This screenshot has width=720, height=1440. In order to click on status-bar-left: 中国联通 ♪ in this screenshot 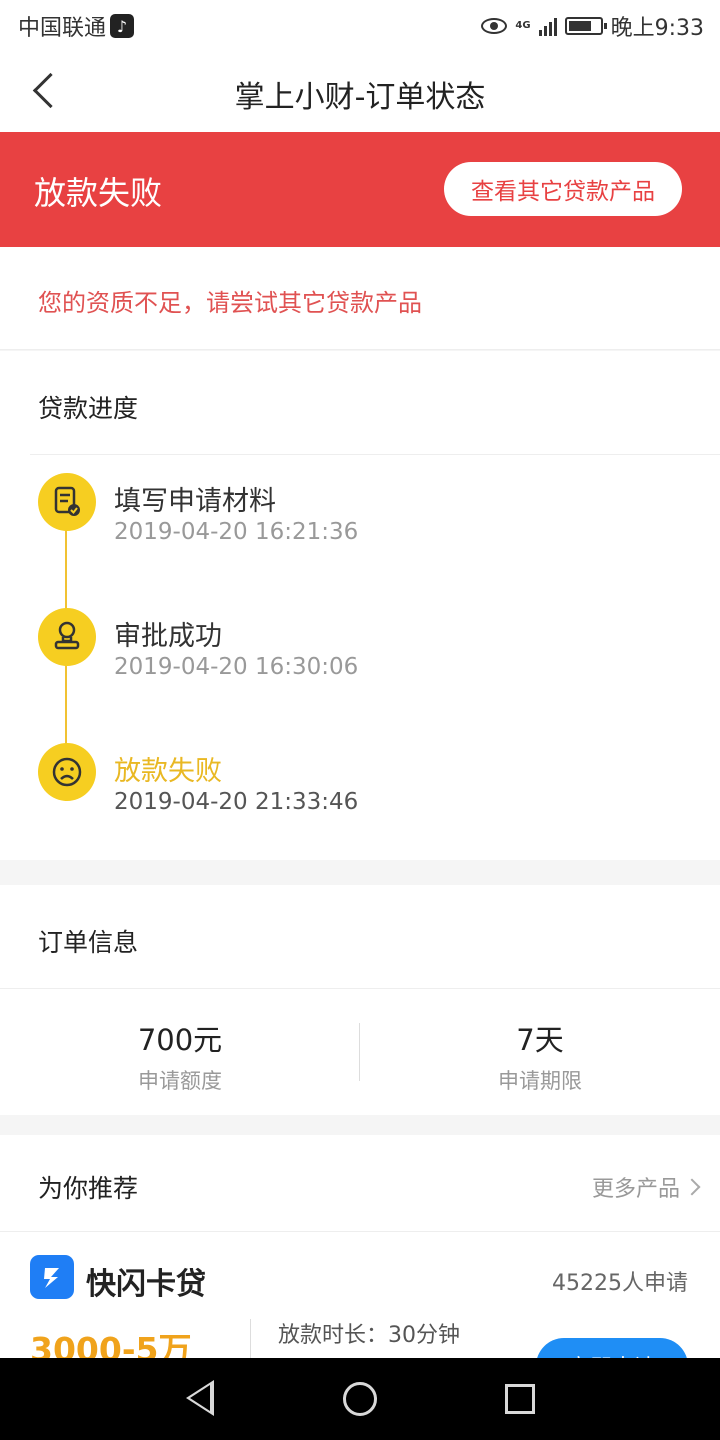, I will do `click(76, 26)`.